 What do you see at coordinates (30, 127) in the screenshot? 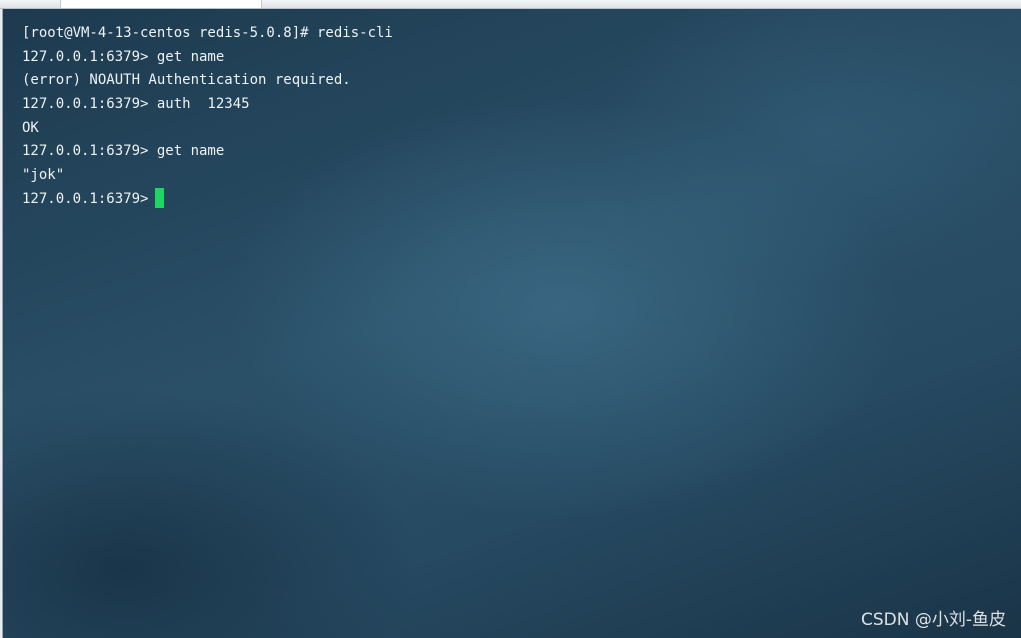
I see `terminal-line-5: OK` at bounding box center [30, 127].